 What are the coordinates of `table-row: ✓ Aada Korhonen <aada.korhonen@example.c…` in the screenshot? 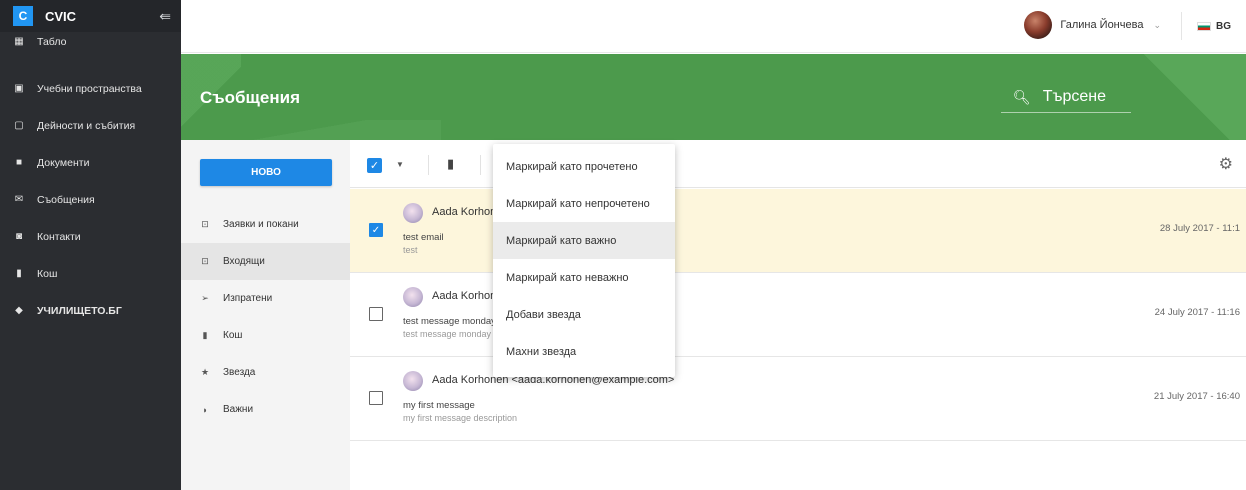 It's located at (798, 231).